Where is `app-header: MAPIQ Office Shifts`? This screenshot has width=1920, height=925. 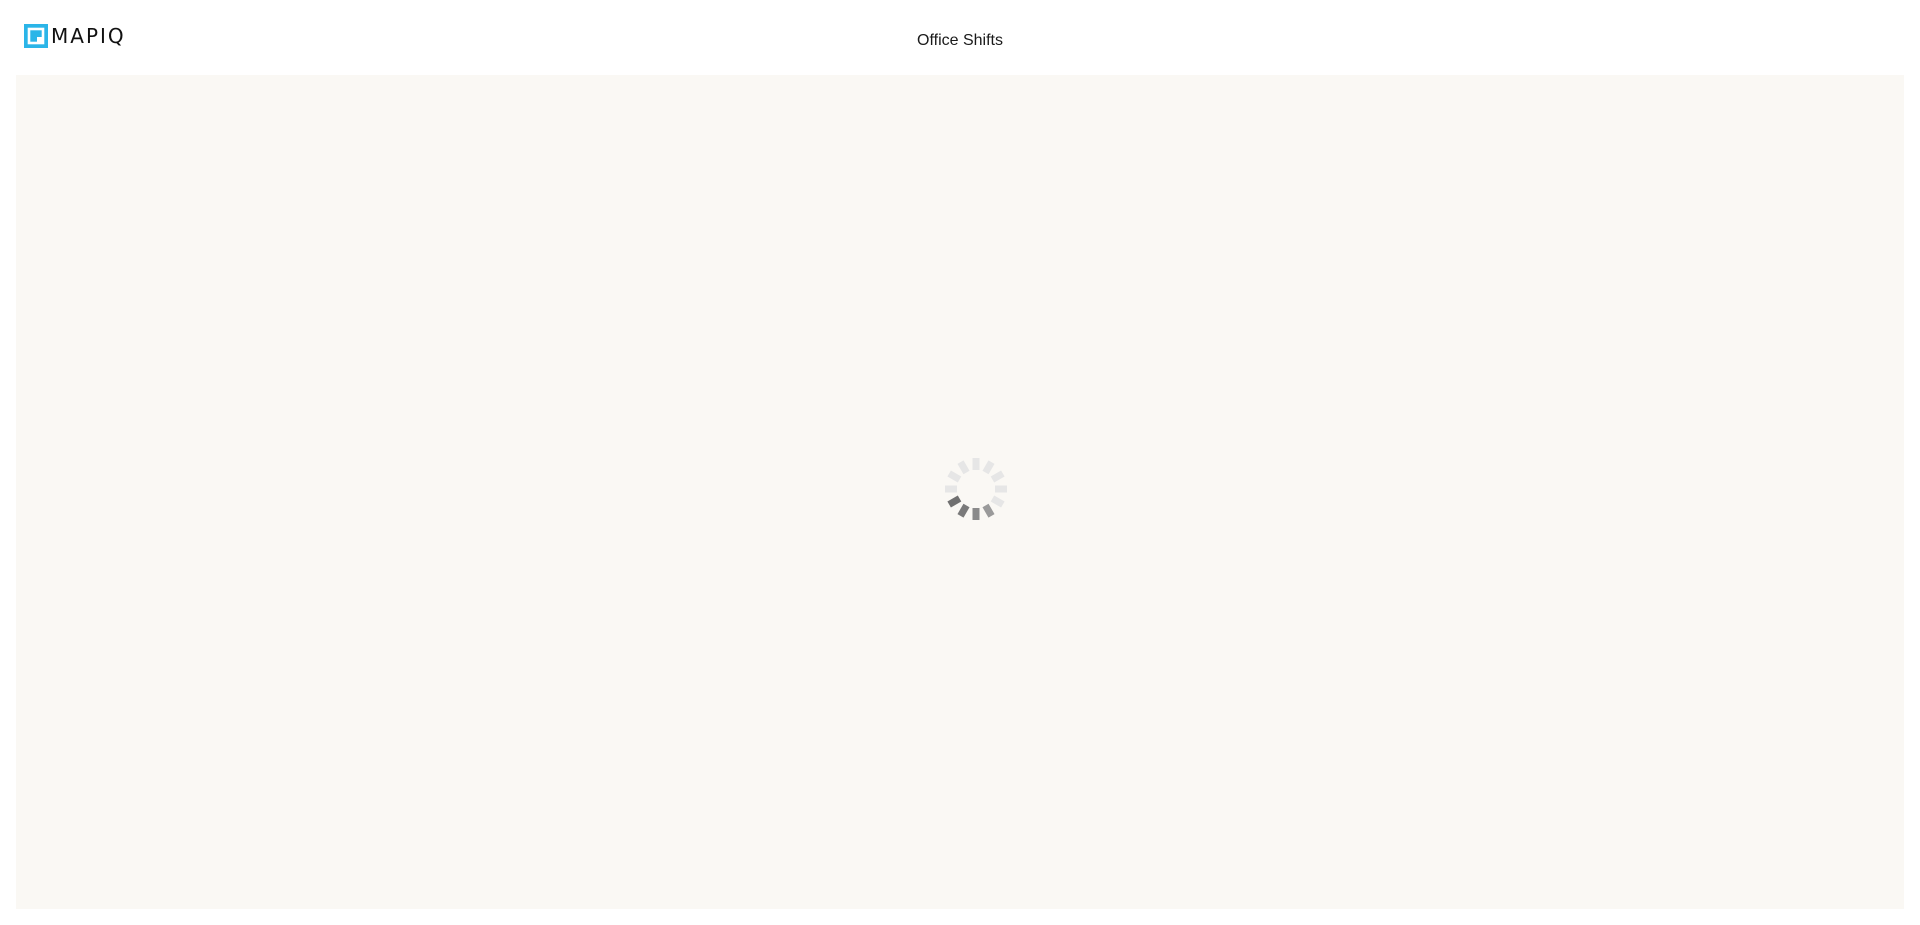
app-header: MAPIQ Office Shifts is located at coordinates (960, 37).